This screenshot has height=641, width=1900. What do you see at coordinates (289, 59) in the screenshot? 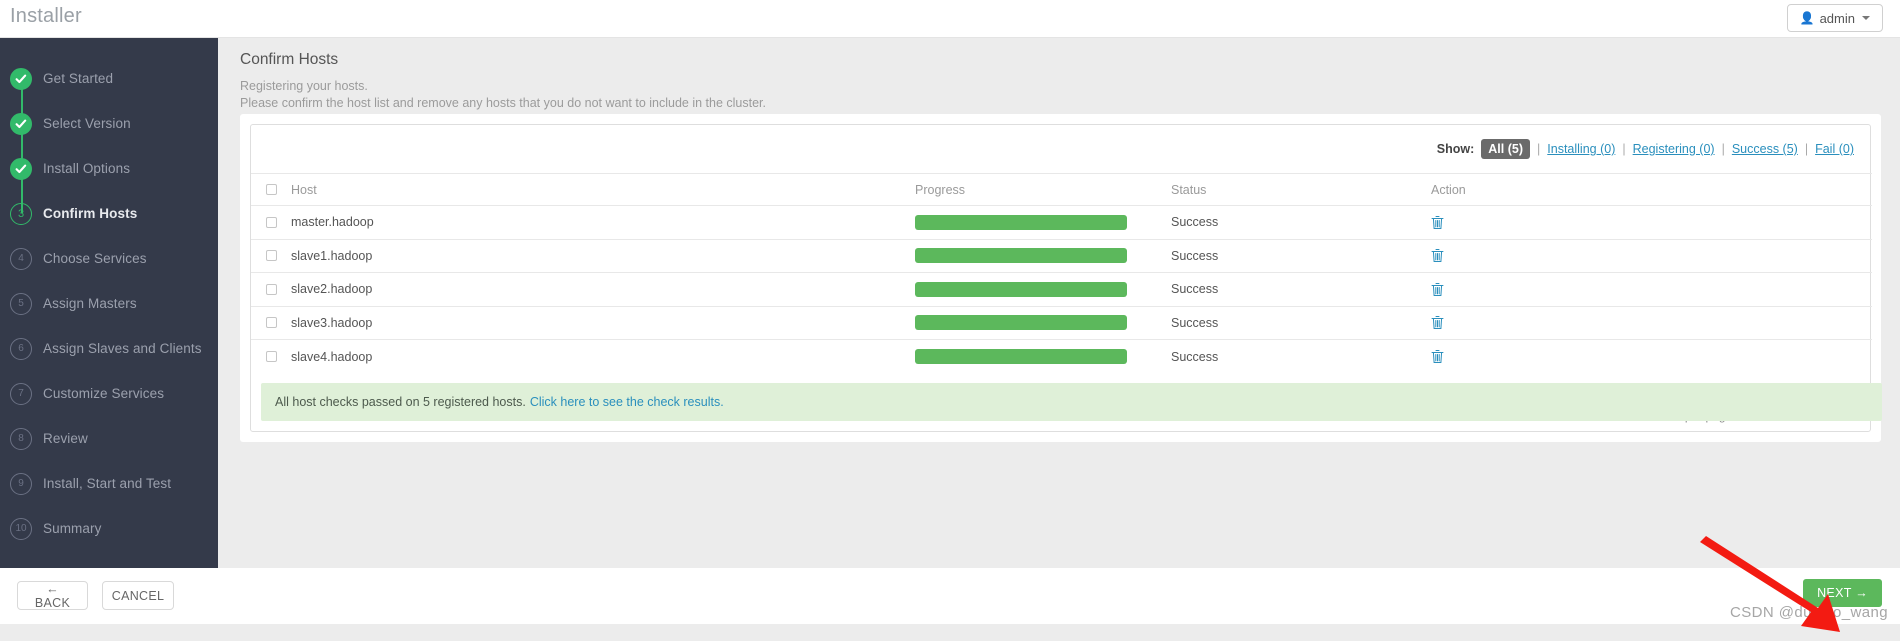
I see `page-title: Confirm Hosts` at bounding box center [289, 59].